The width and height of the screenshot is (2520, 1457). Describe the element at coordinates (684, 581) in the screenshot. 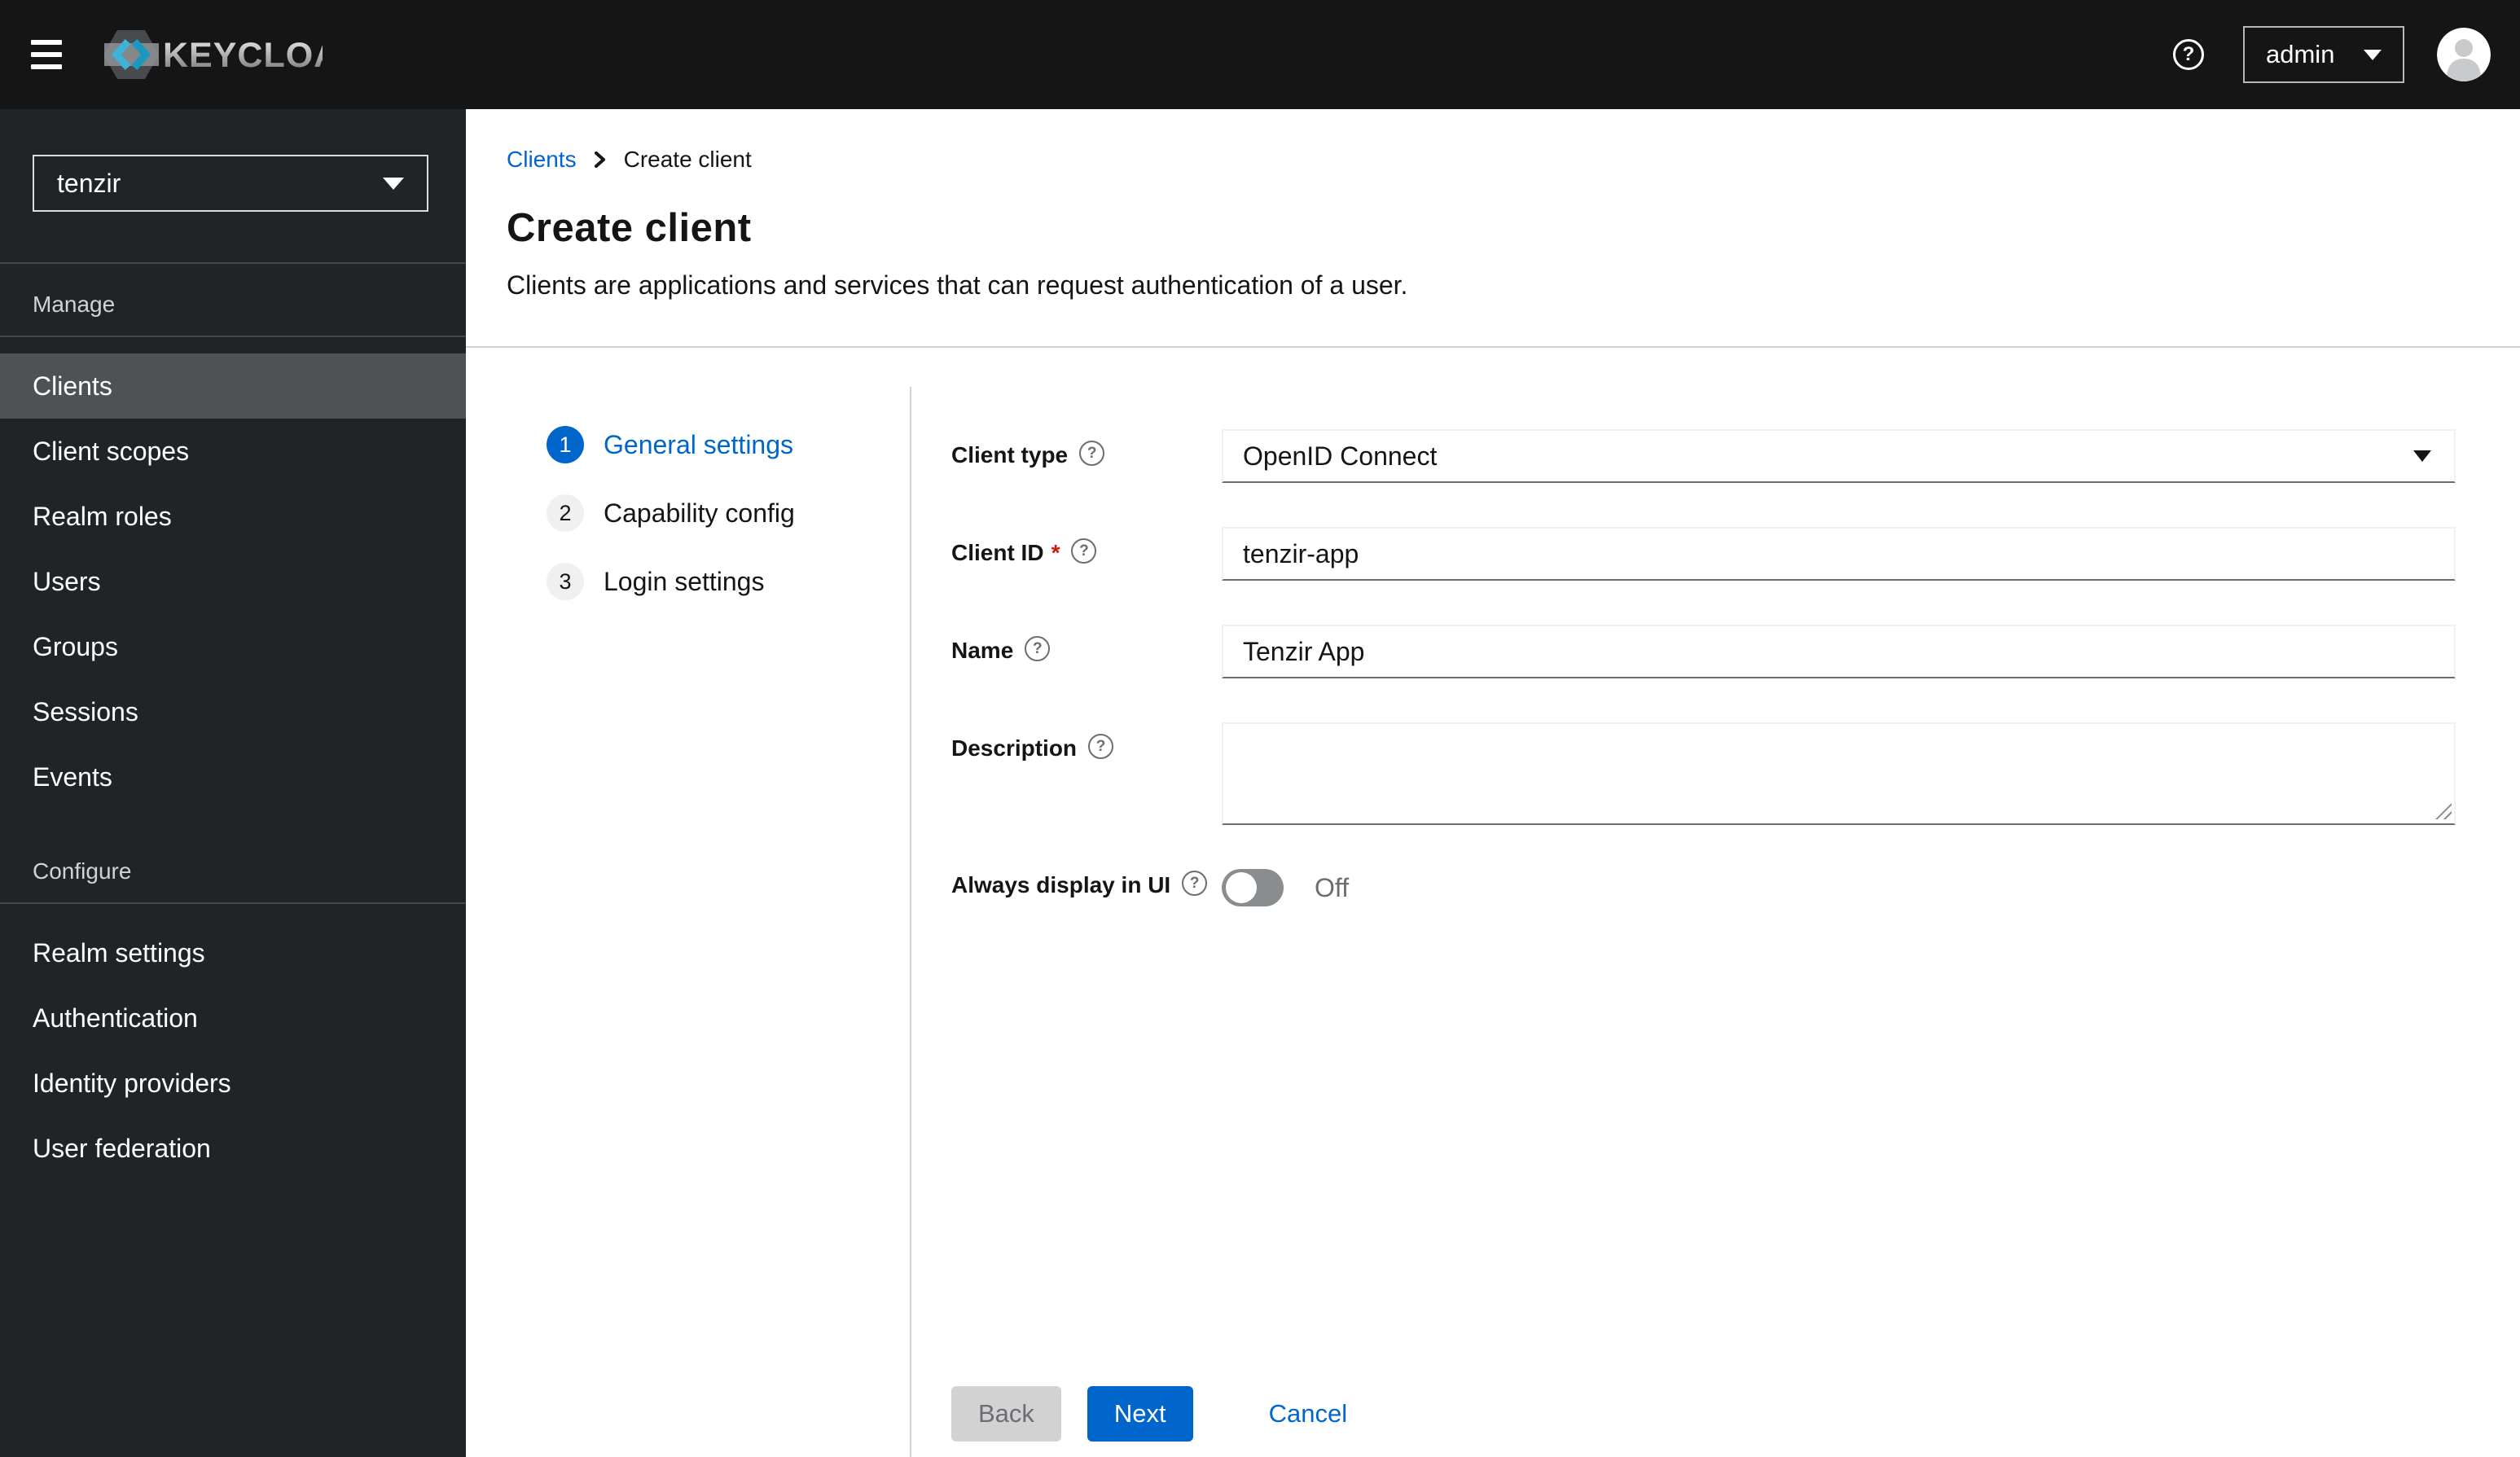

I see `step-label: Login settings` at that location.